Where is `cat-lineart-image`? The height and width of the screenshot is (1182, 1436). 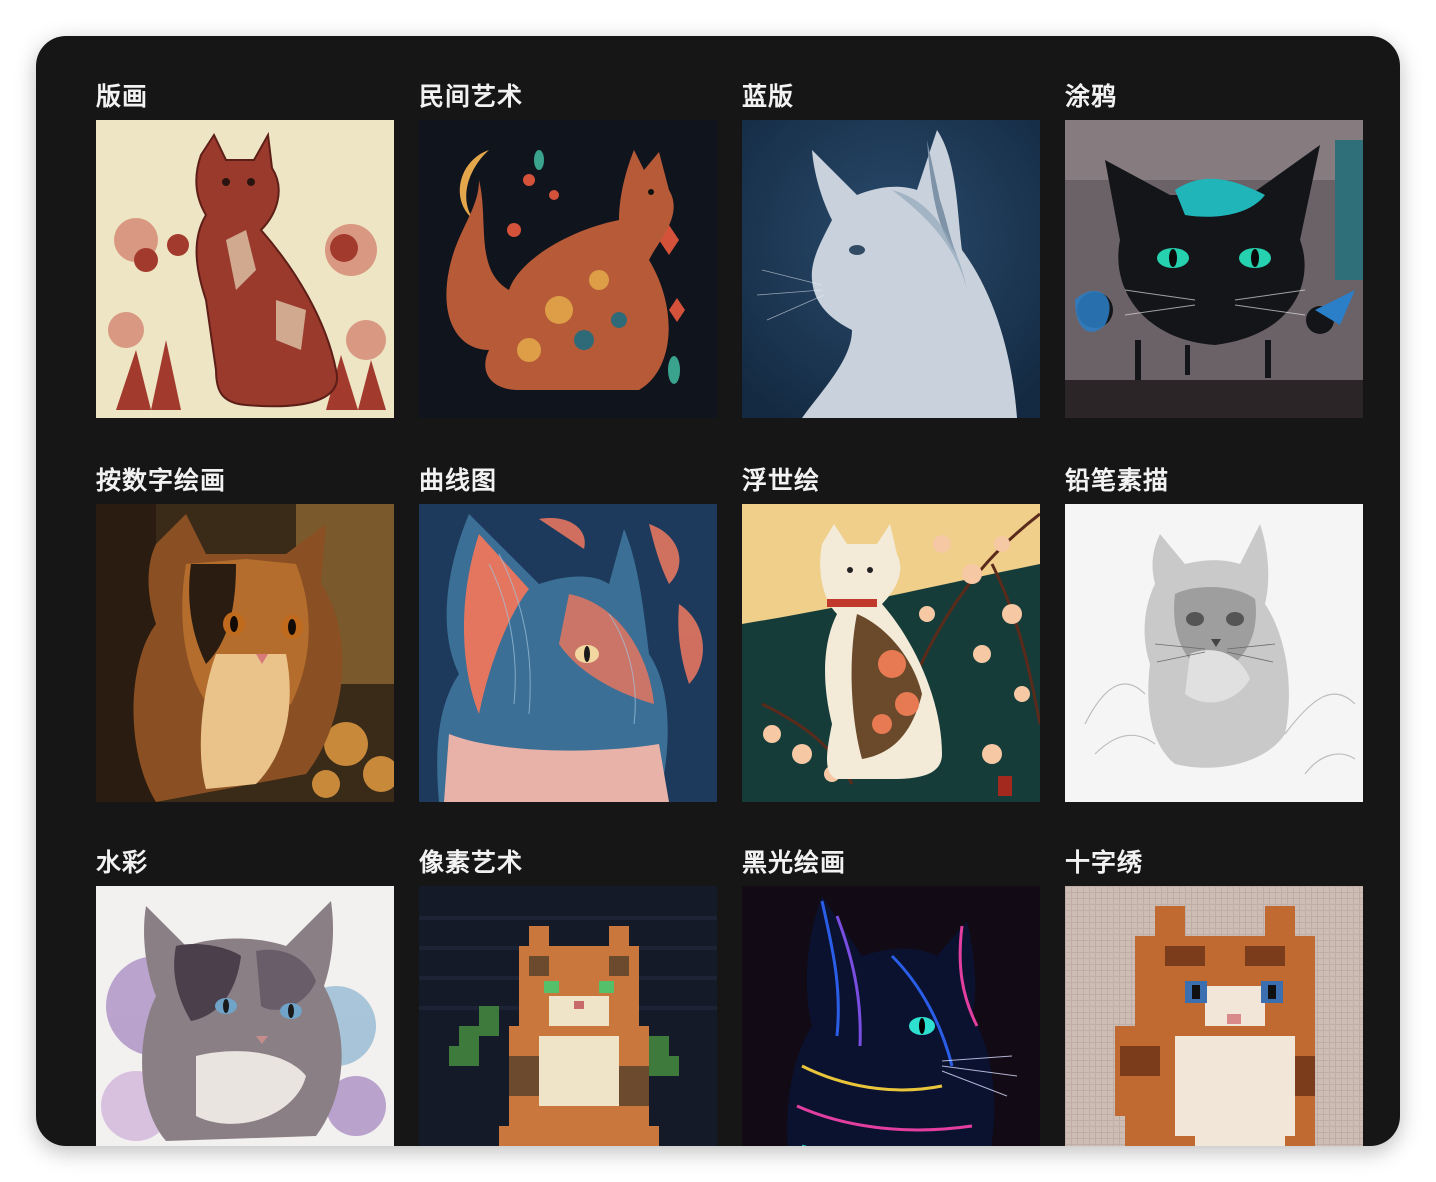
cat-lineart-image is located at coordinates (568, 653).